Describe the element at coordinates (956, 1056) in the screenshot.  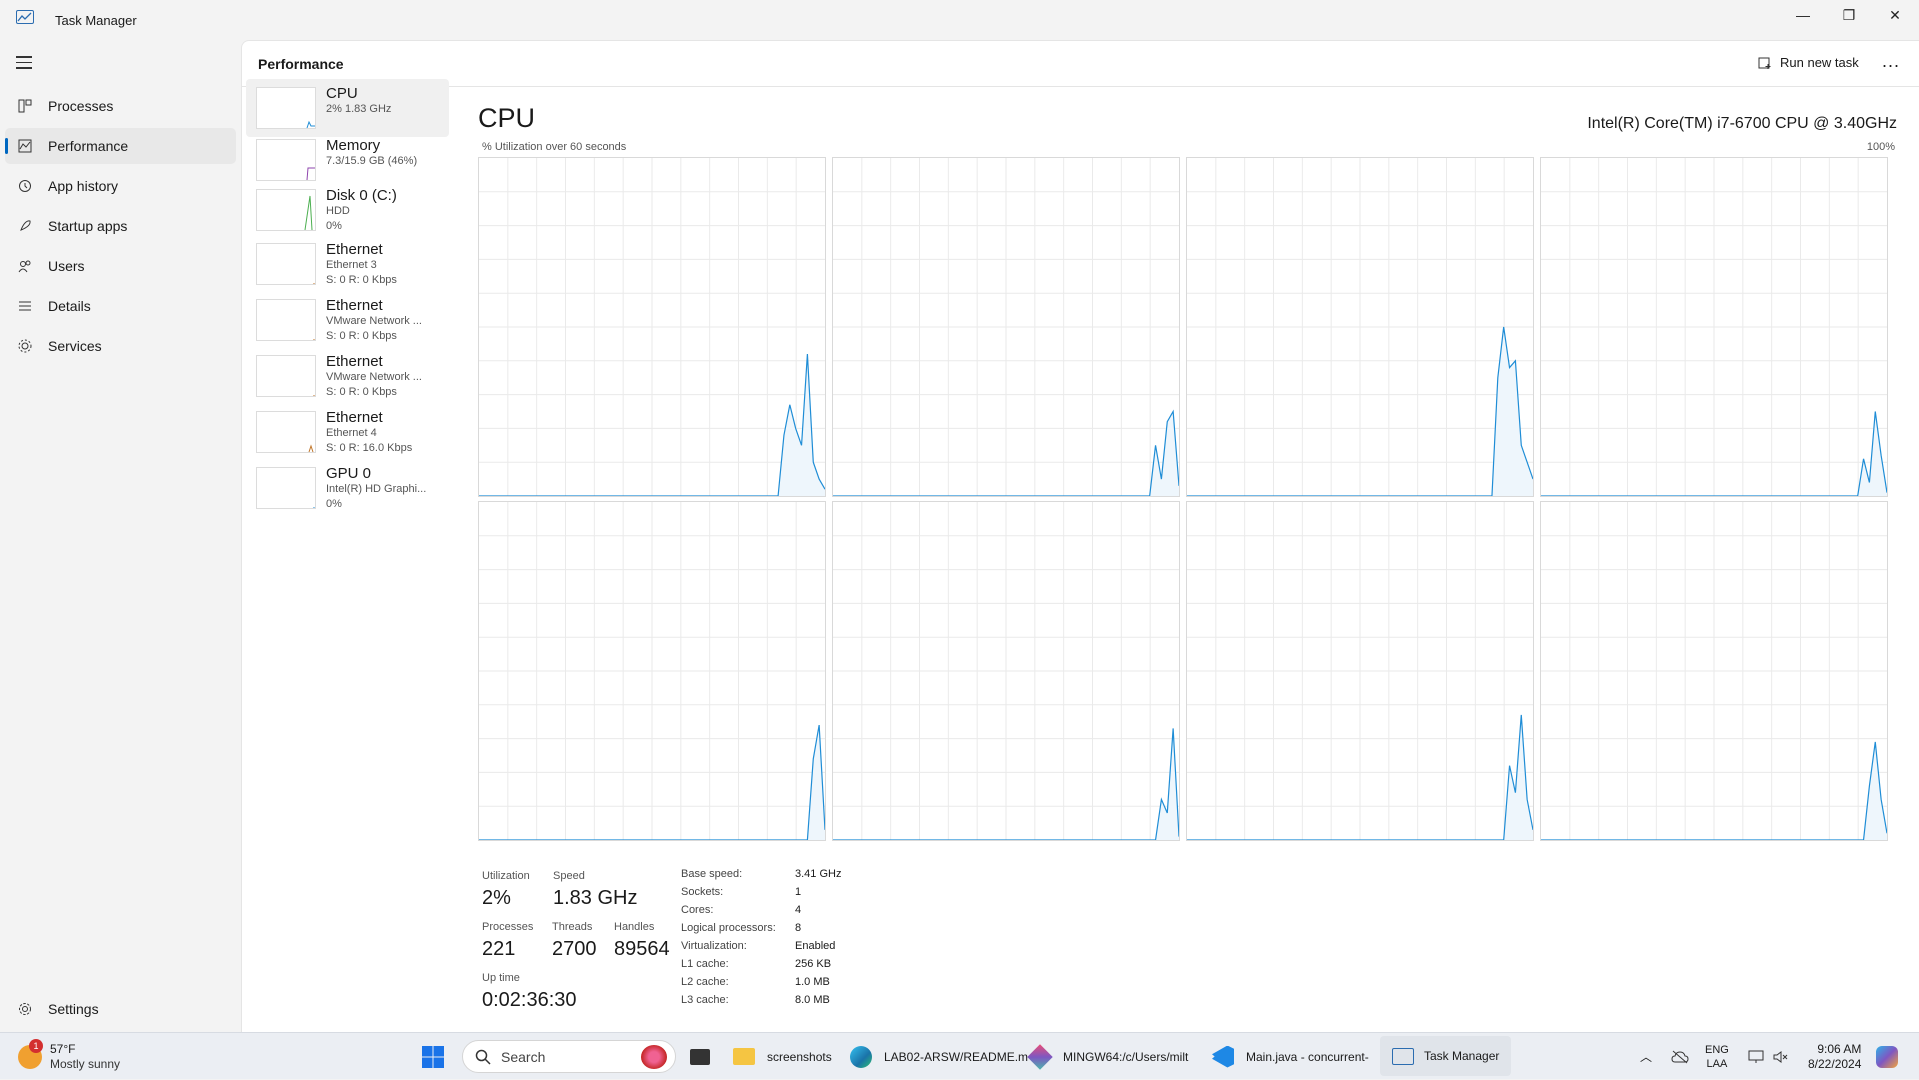
I see `taskbar-app-label: LAB02-ARSW/README.m` at that location.